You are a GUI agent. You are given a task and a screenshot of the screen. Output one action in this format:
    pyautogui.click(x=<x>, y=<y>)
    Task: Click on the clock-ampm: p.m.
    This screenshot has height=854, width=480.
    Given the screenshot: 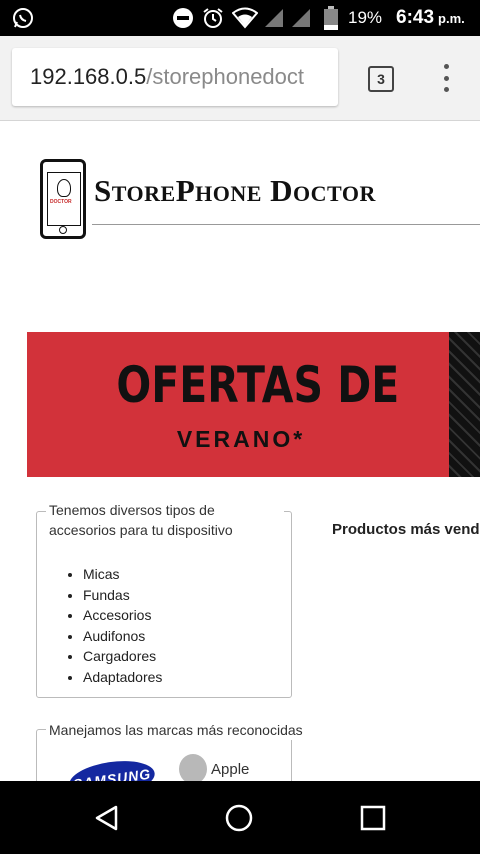 What is the action you would take?
    pyautogui.click(x=451, y=18)
    